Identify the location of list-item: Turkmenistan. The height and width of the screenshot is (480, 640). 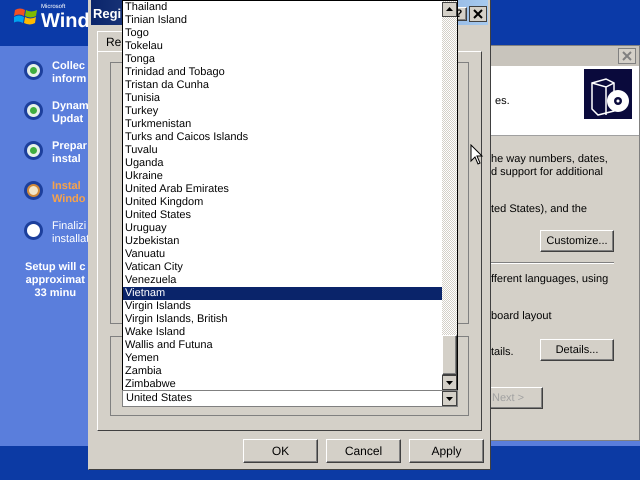
(282, 124).